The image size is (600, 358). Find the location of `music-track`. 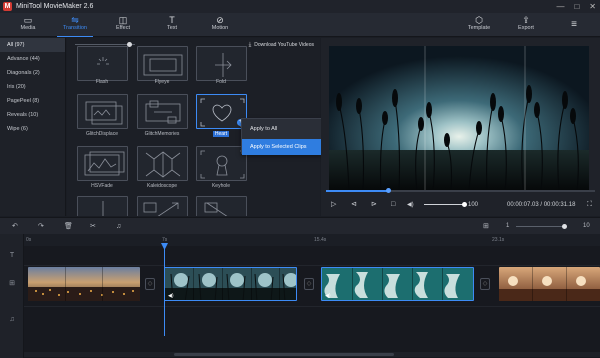

music-track is located at coordinates (312, 322).